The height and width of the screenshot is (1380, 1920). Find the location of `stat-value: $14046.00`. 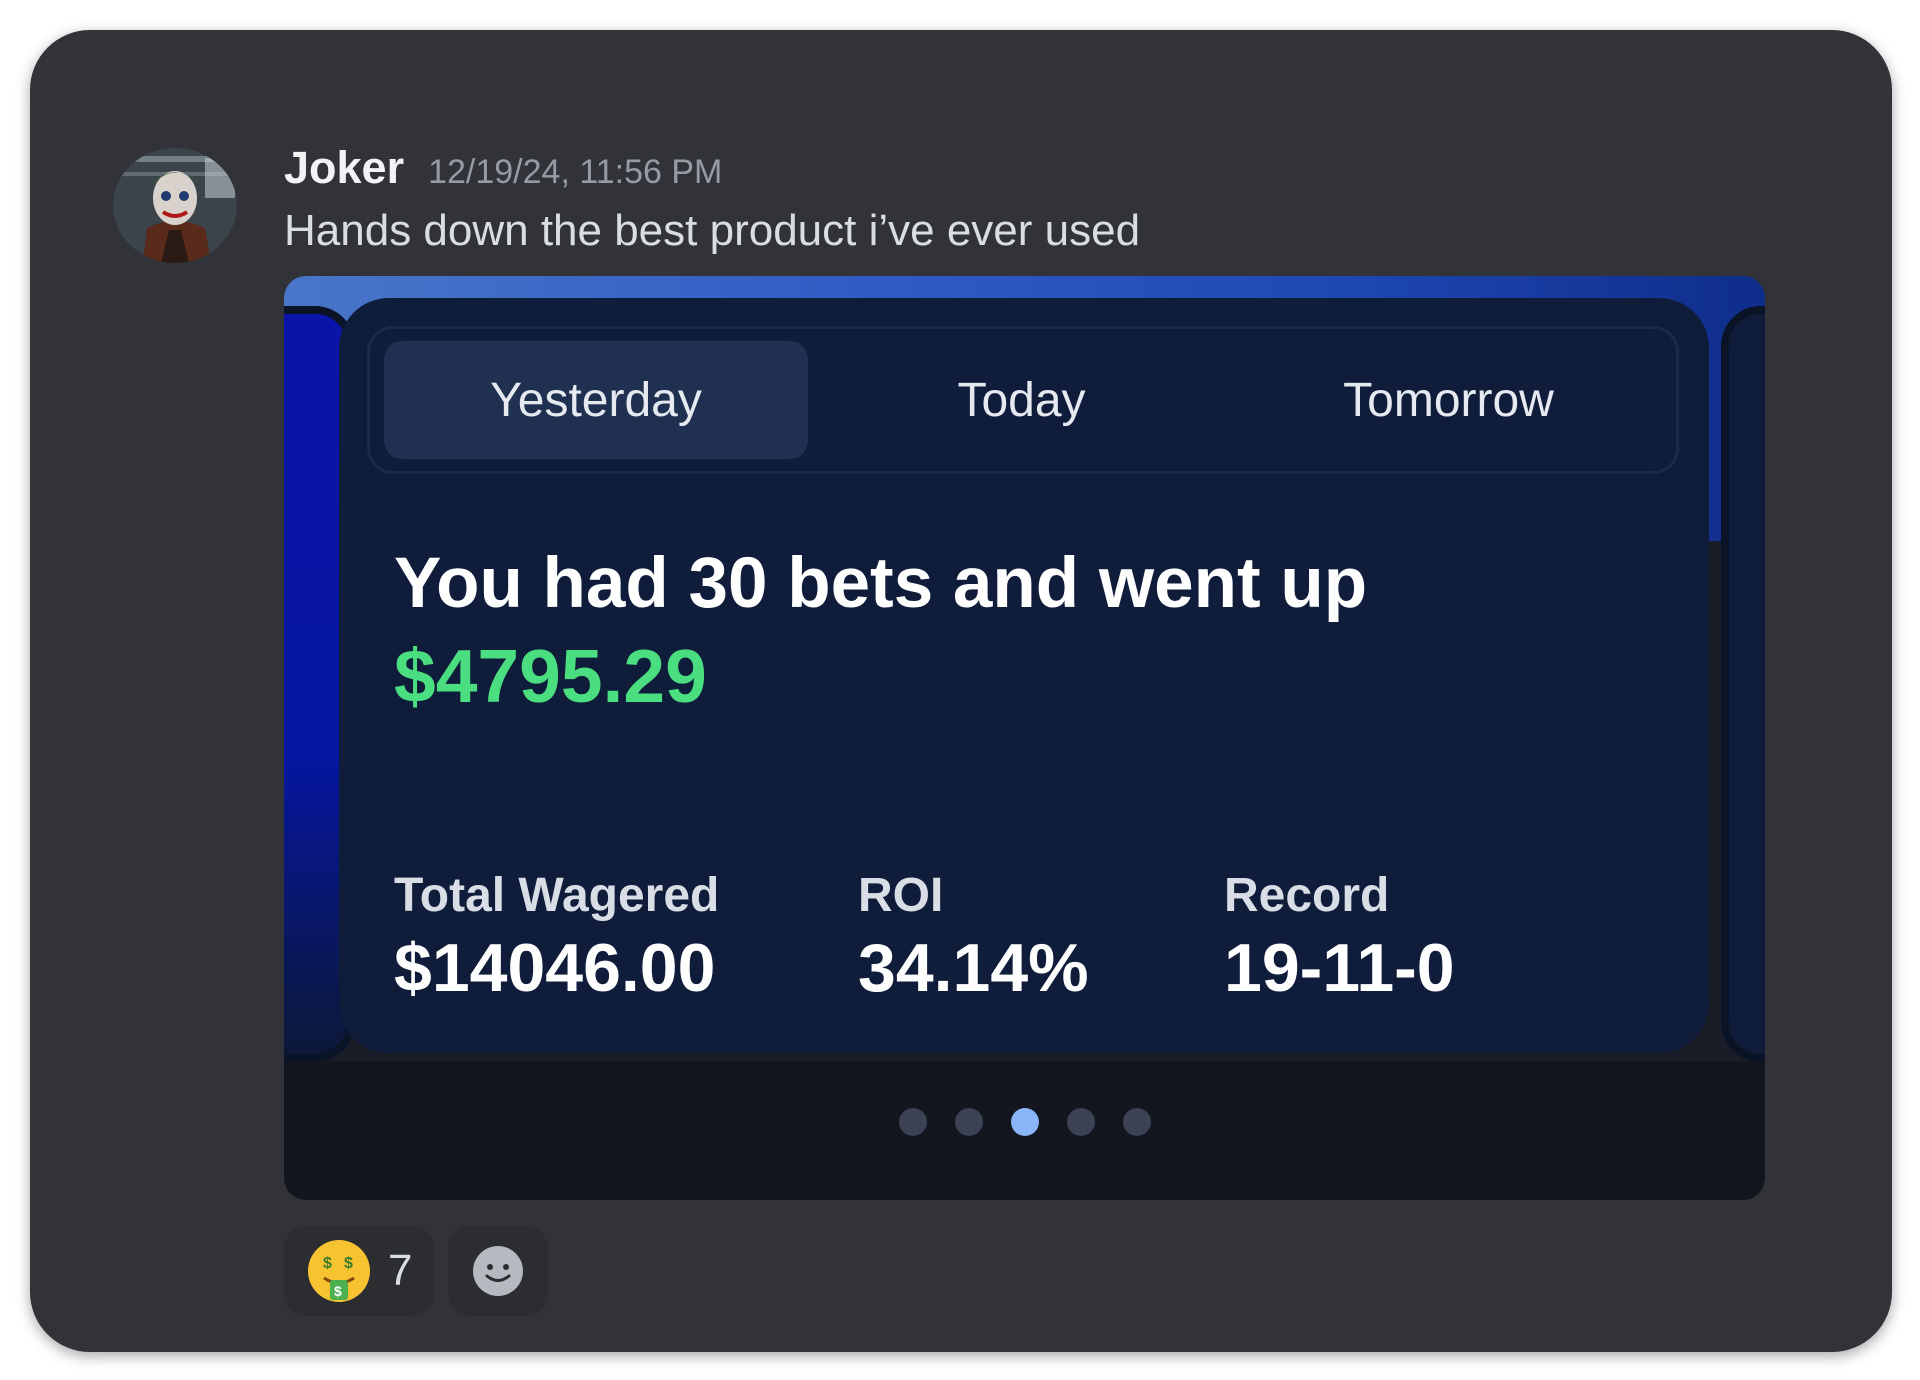

stat-value: $14046.00 is located at coordinates (555, 968).